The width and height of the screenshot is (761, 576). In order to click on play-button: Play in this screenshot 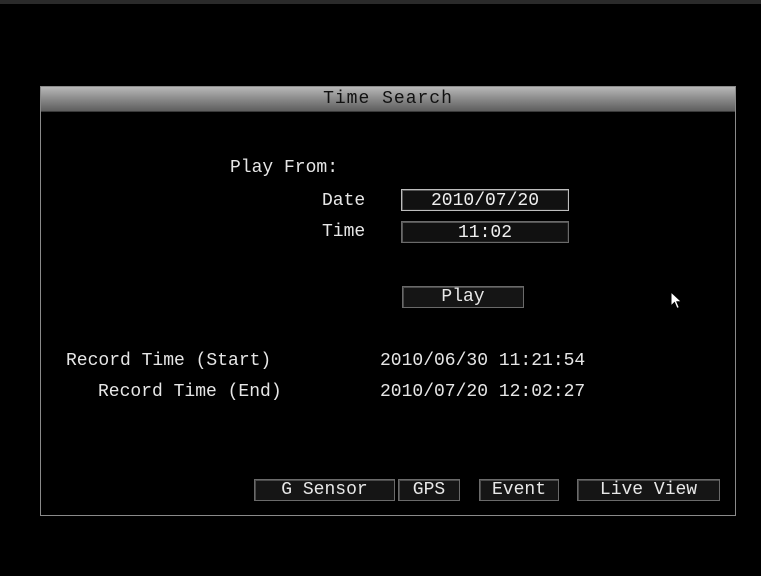, I will do `click(463, 297)`.